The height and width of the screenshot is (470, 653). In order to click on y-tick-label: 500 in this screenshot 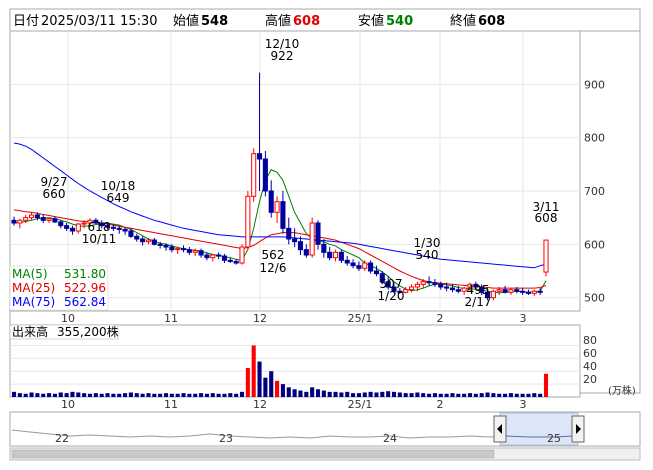, I will do `click(594, 298)`.